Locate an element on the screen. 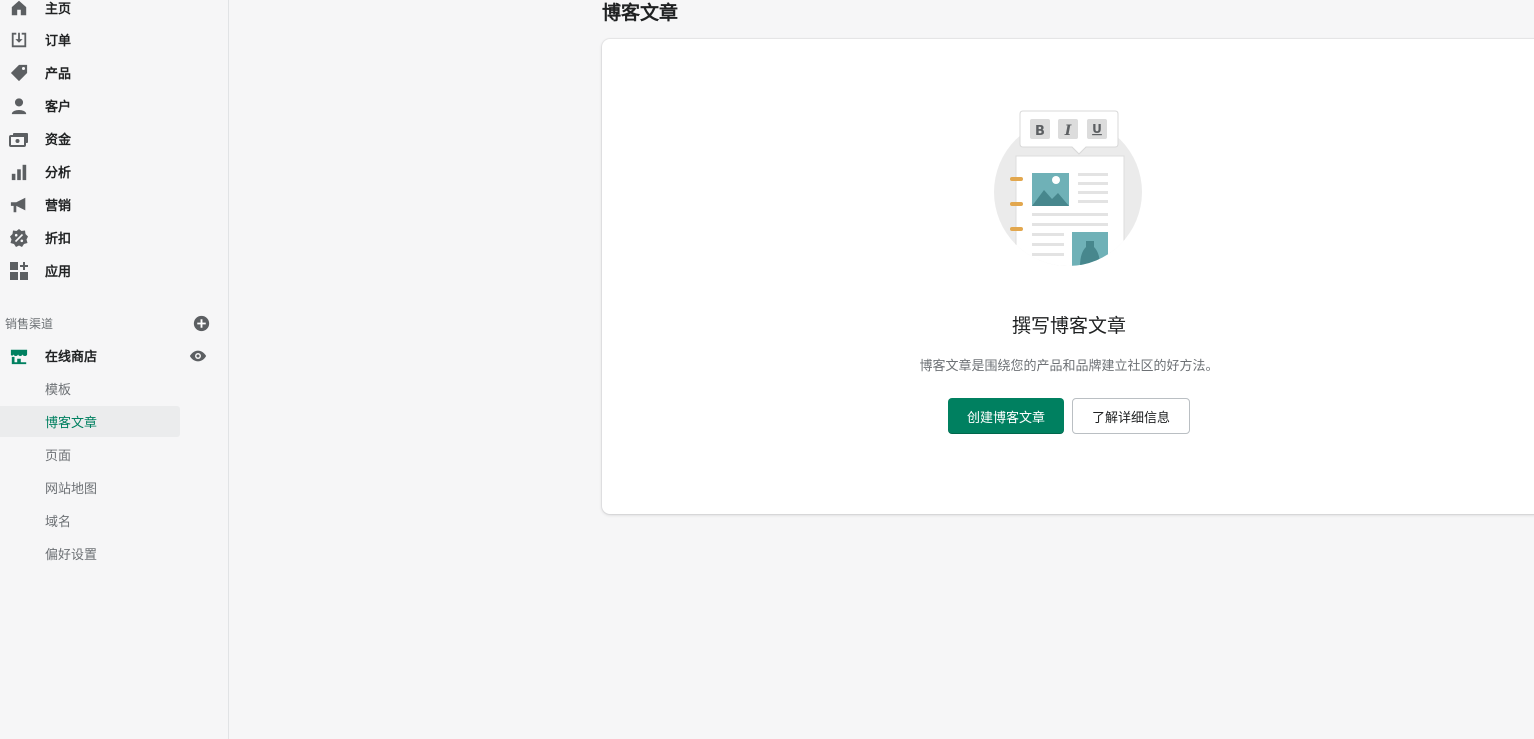 This screenshot has width=1534, height=739. sidebar-subitem-pages: 页面 is located at coordinates (90, 454).